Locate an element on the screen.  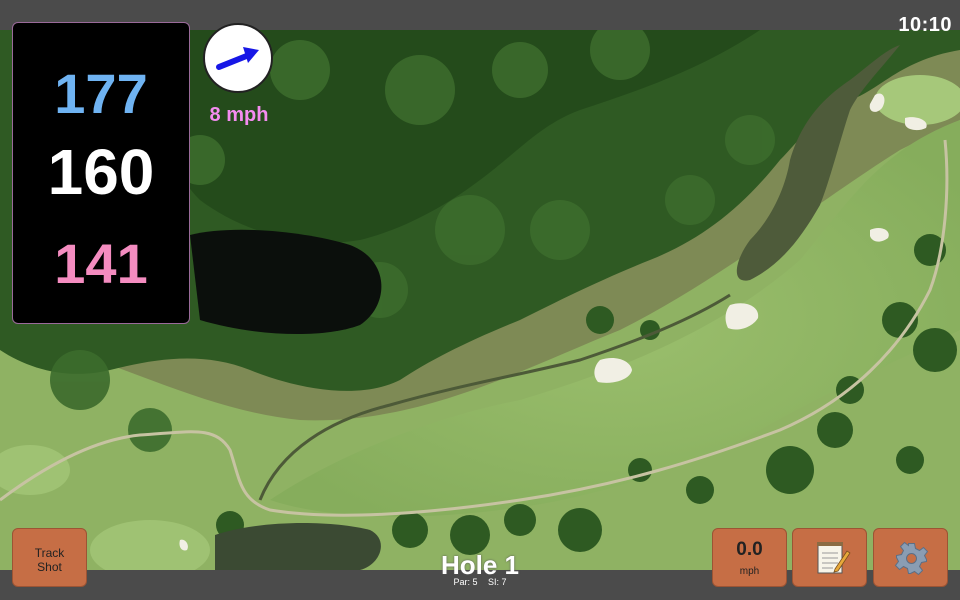
arrow-right-icon is located at coordinates (237, 58).